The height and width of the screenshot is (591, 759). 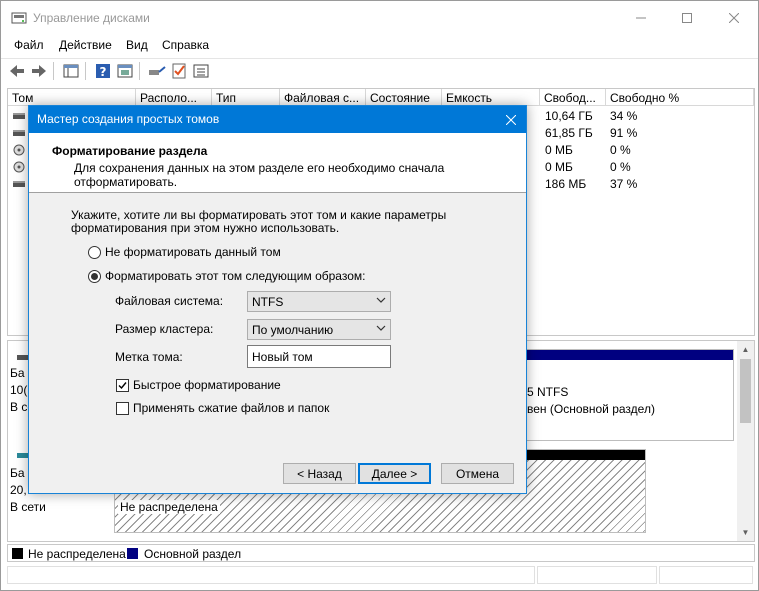 What do you see at coordinates (17, 71) in the screenshot?
I see `back-arrow-icon` at bounding box center [17, 71].